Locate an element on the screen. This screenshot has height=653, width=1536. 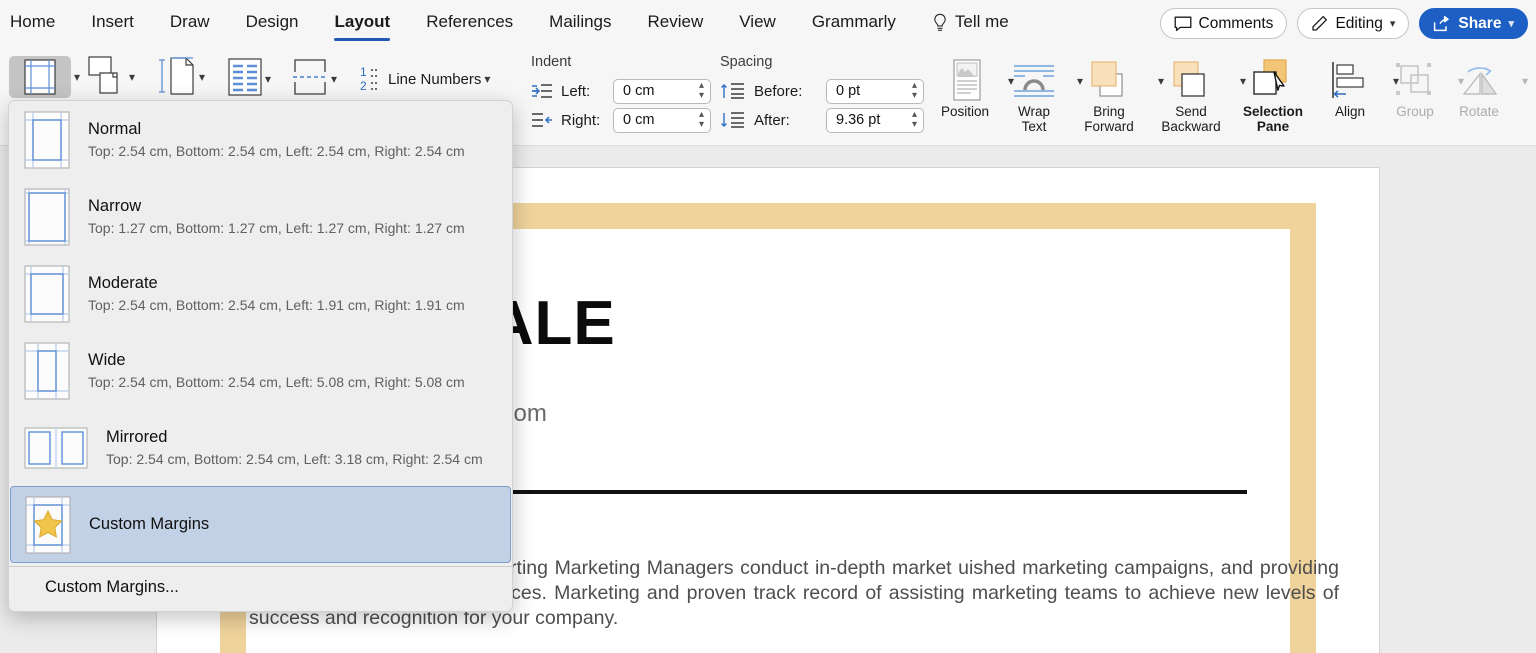
spacing-after-icon is located at coordinates (732, 120).